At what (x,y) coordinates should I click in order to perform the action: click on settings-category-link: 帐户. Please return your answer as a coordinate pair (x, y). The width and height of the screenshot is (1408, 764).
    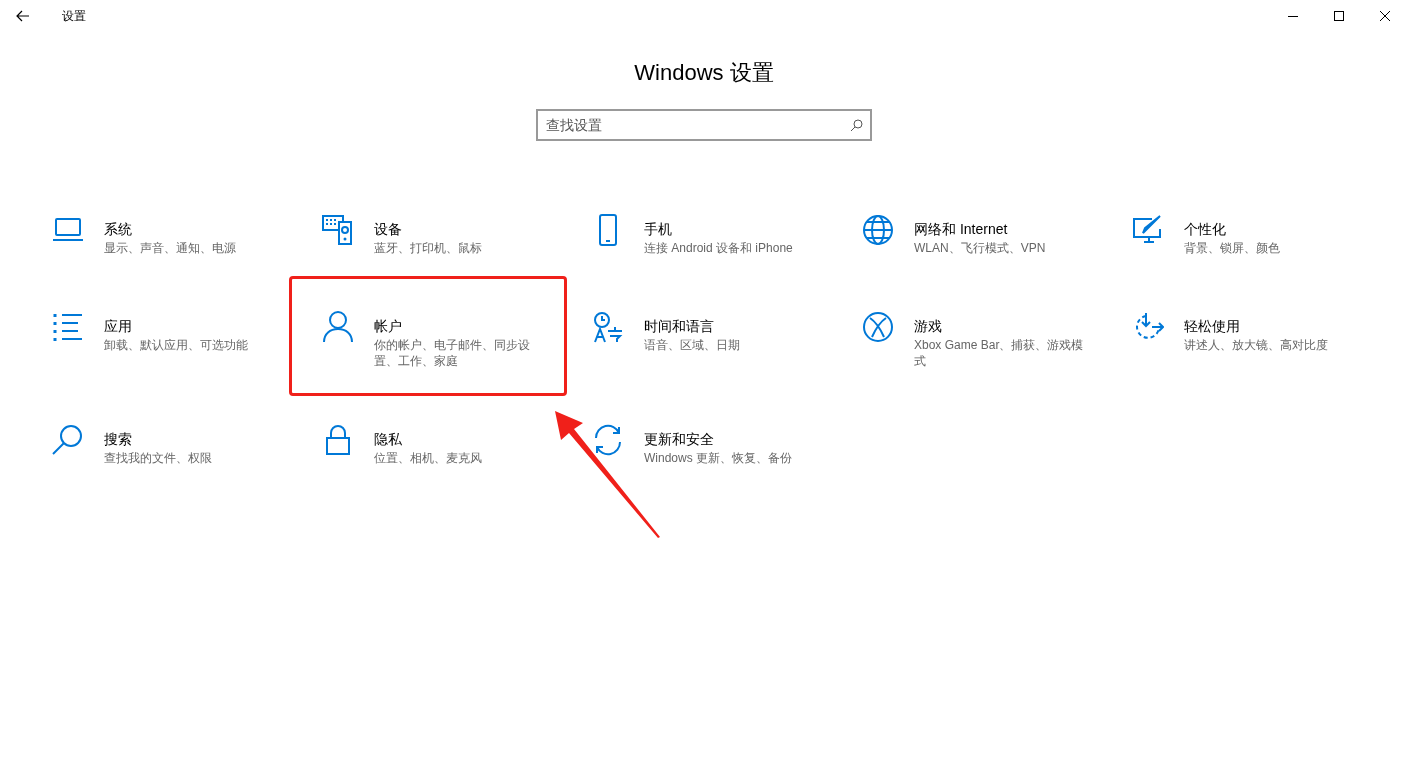
    Looking at the image, I should click on (388, 326).